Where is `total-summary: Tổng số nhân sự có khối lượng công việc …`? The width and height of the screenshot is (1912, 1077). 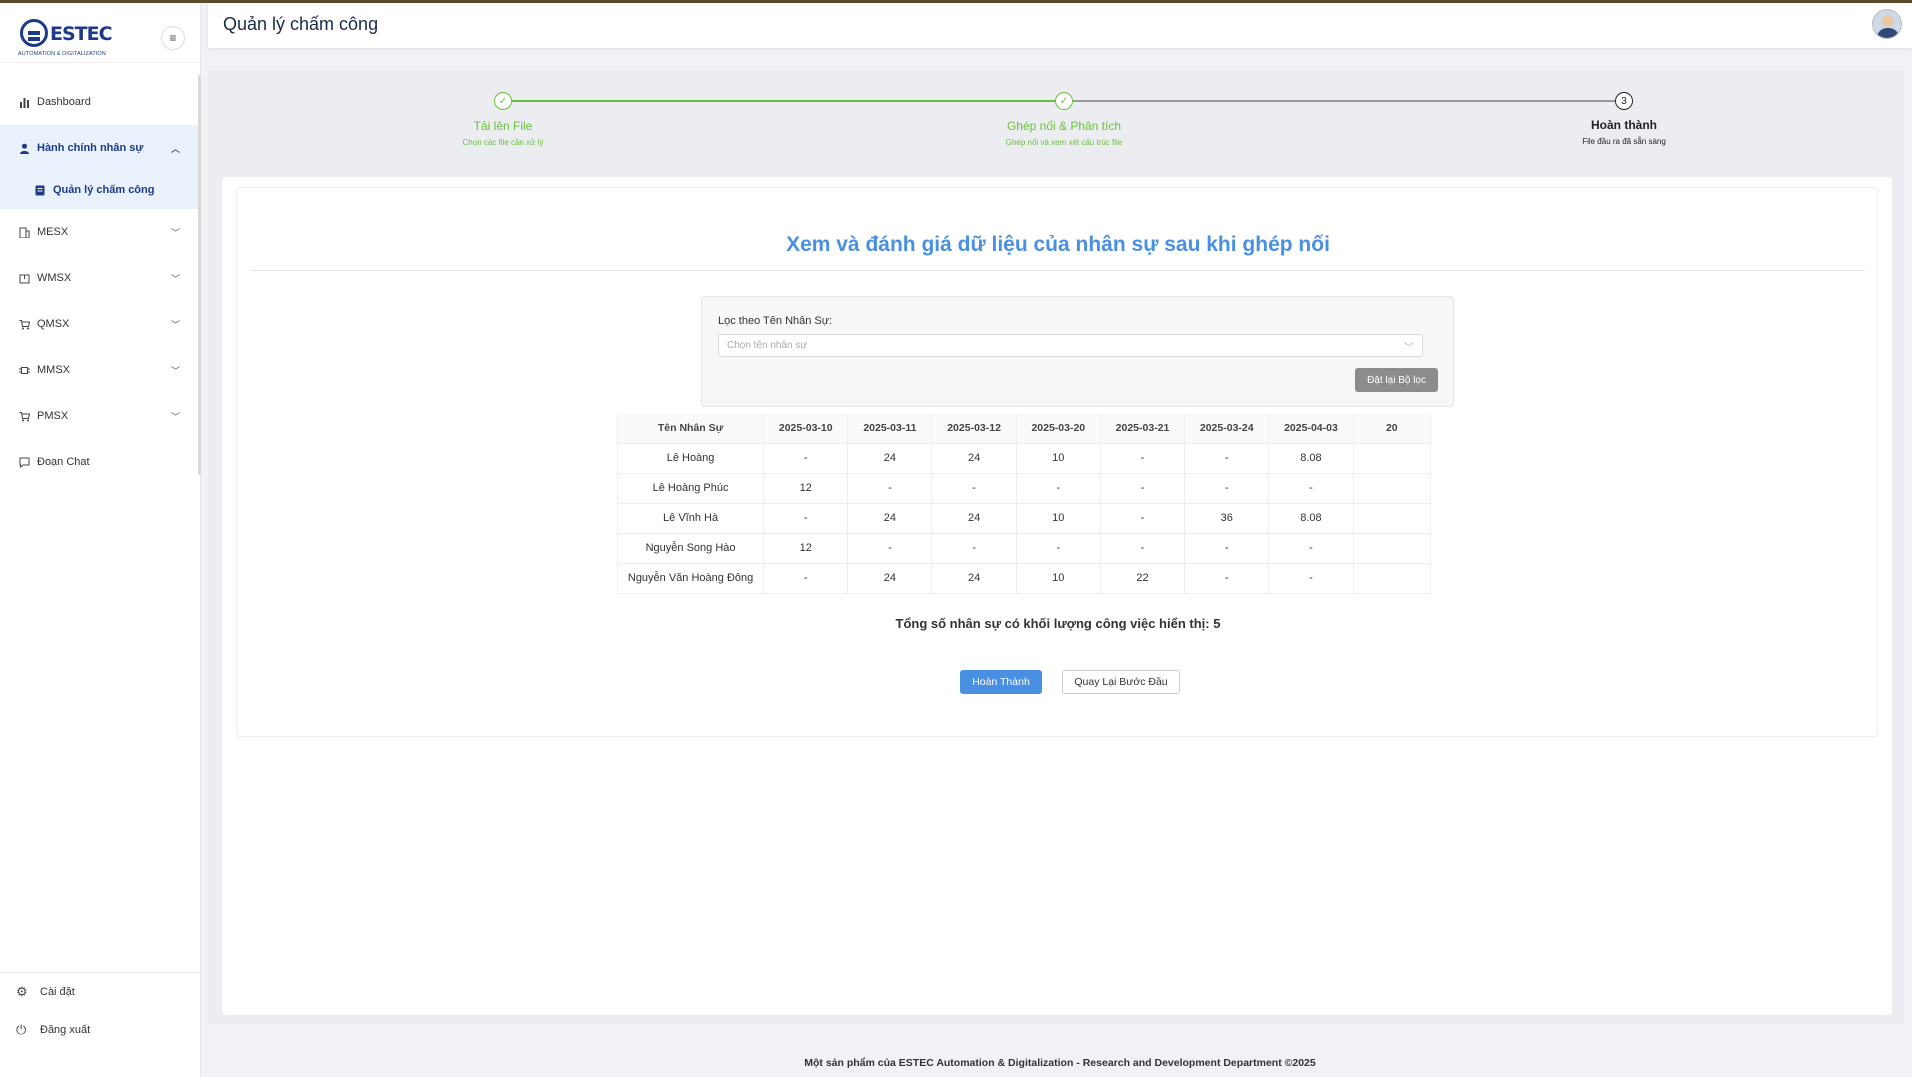
total-summary: Tổng số nhân sự có khối lượng công việc … is located at coordinates (1058, 623).